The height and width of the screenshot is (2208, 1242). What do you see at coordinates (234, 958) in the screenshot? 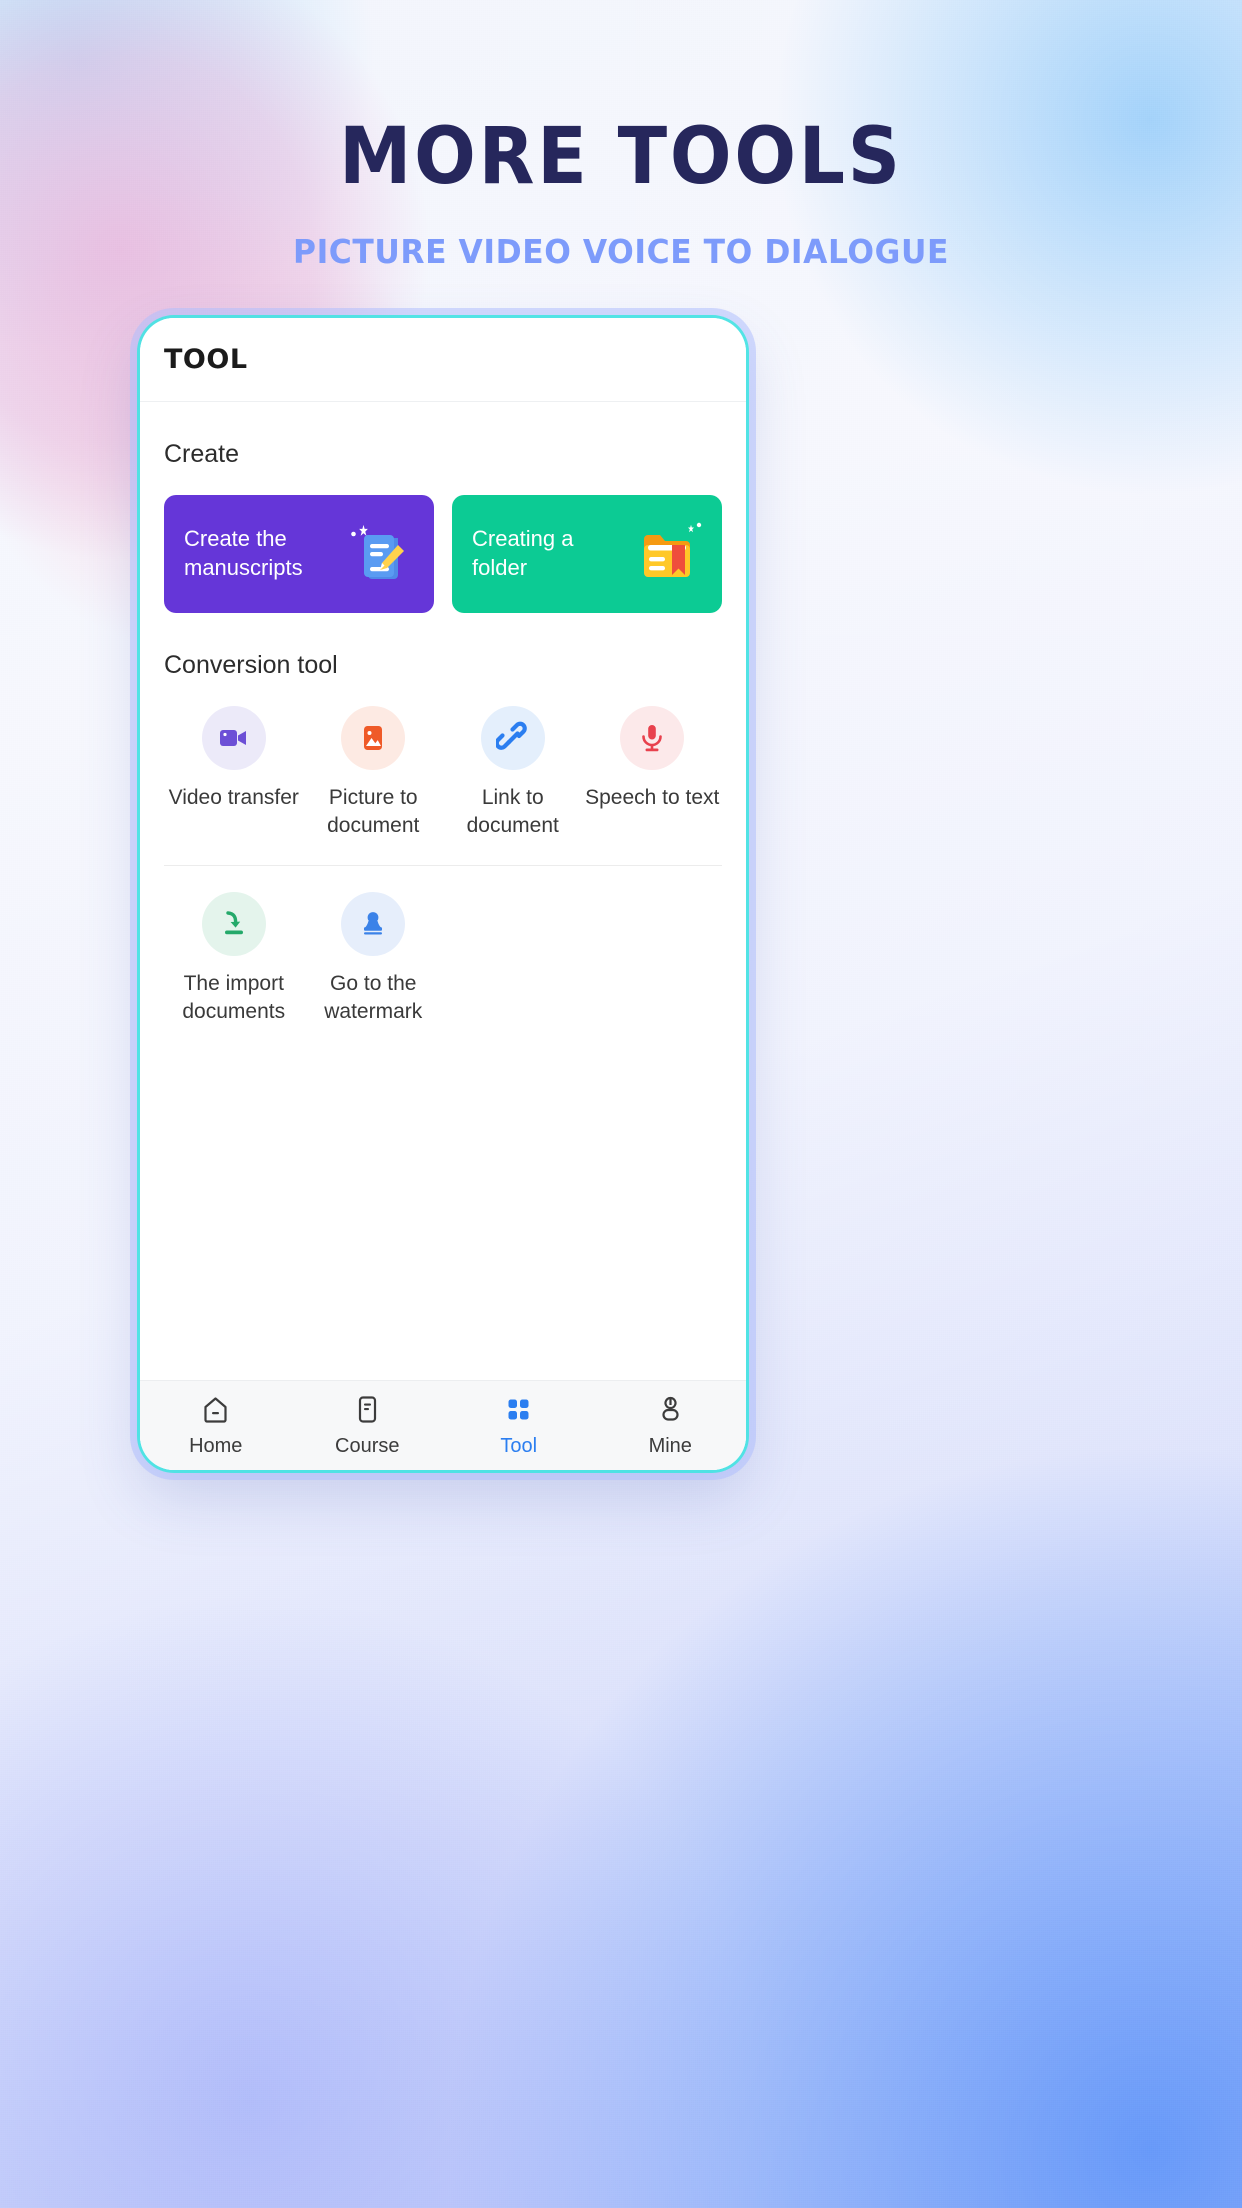
I see `tool-import-documents: The import documents` at bounding box center [234, 958].